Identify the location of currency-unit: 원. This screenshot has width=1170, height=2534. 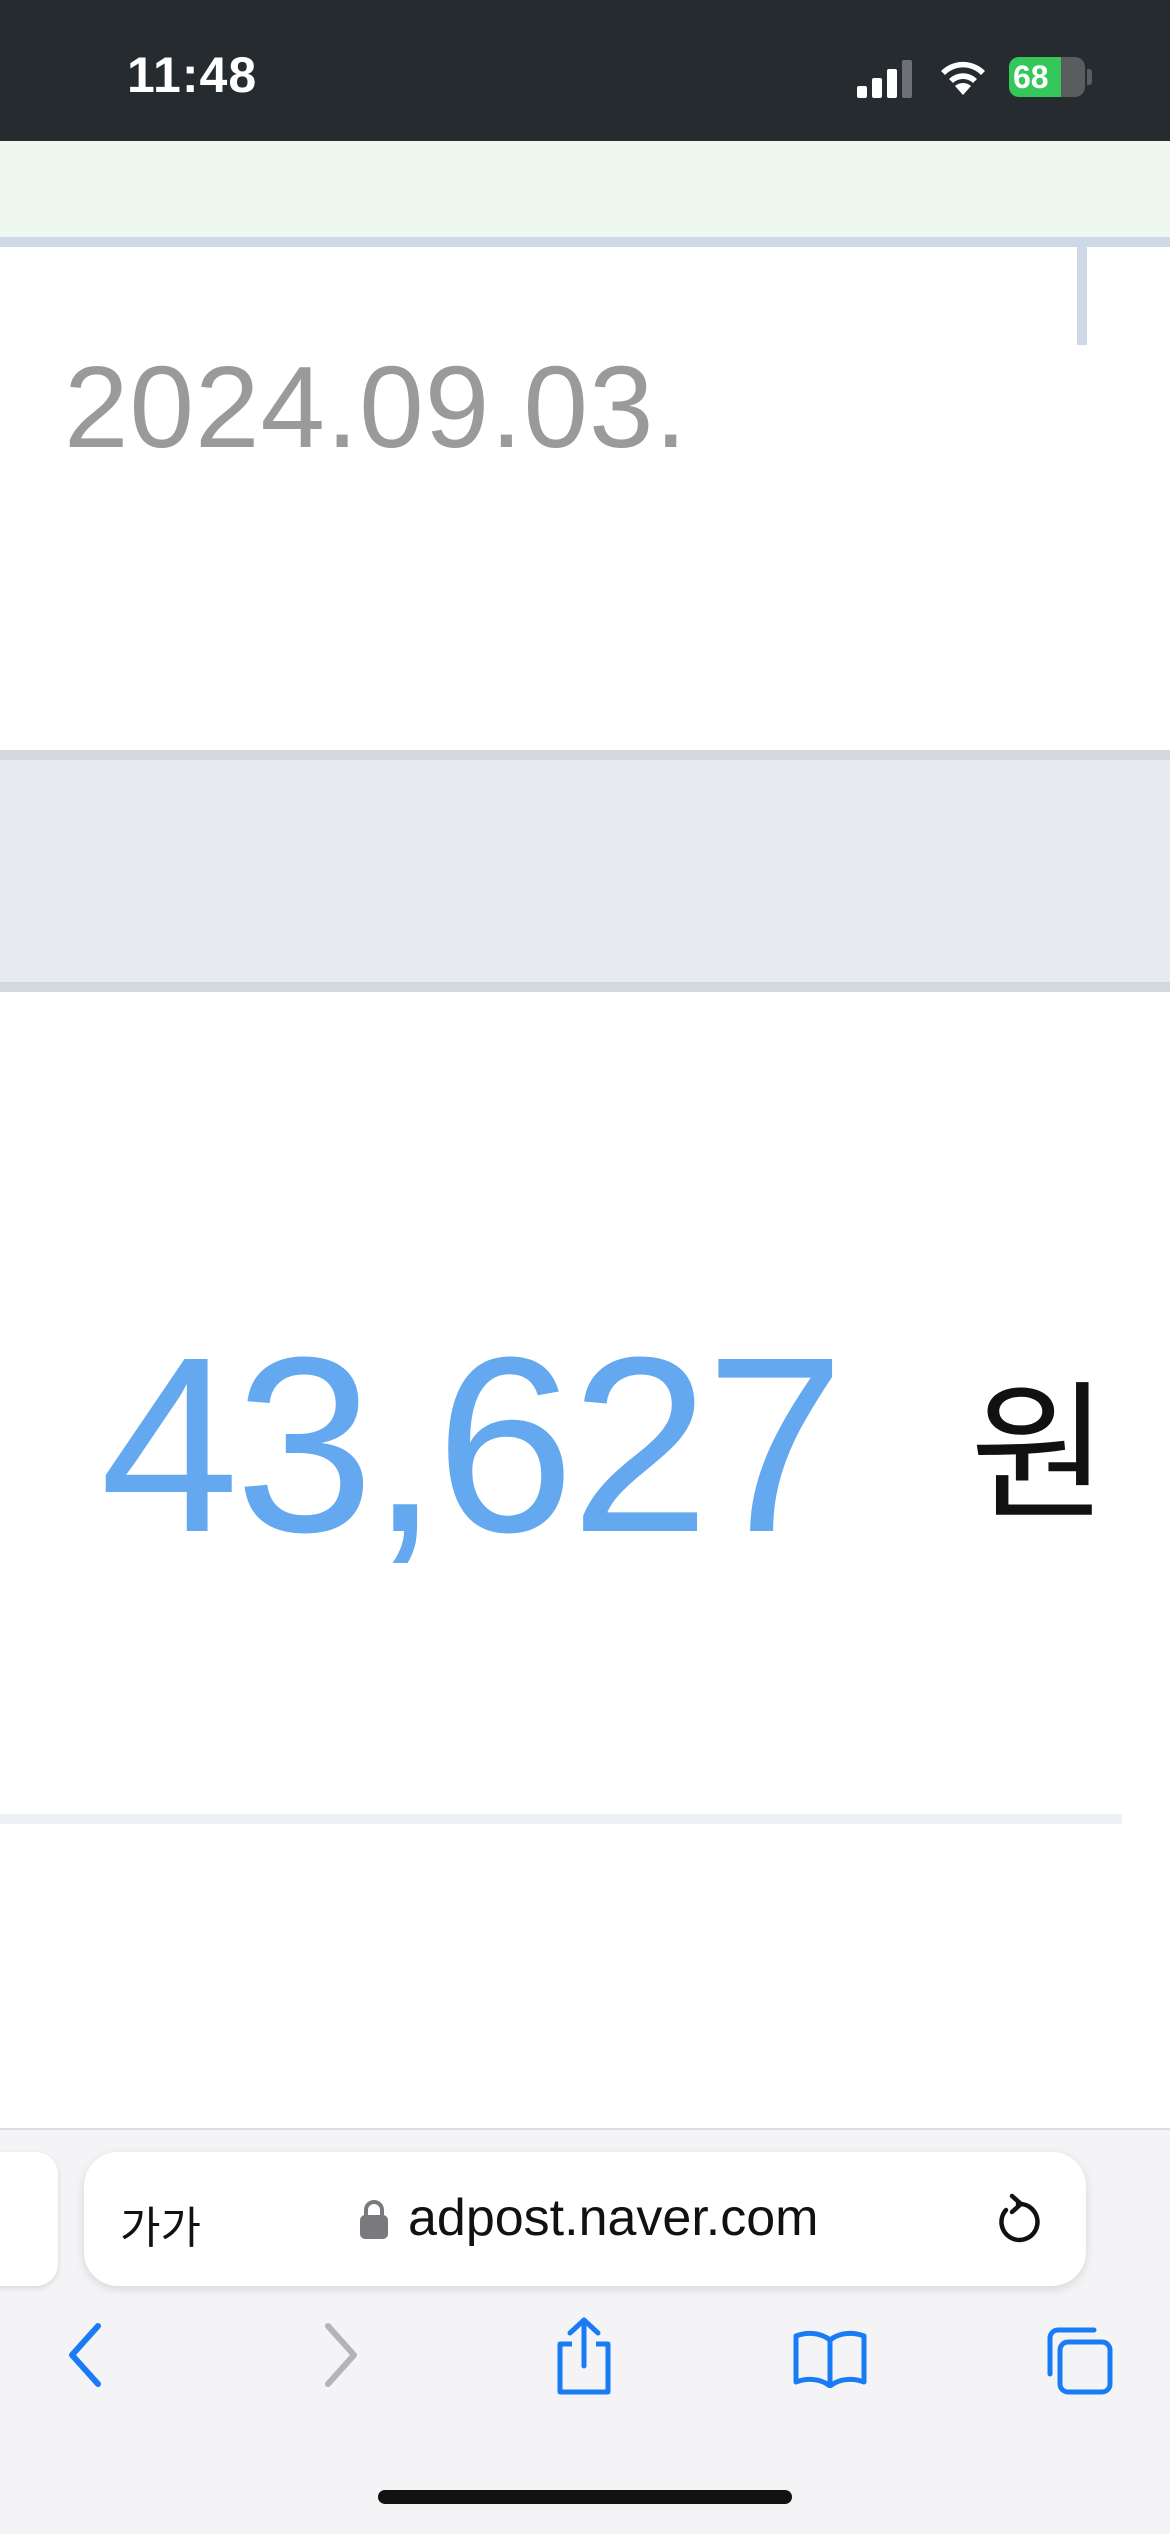
(1039, 1455).